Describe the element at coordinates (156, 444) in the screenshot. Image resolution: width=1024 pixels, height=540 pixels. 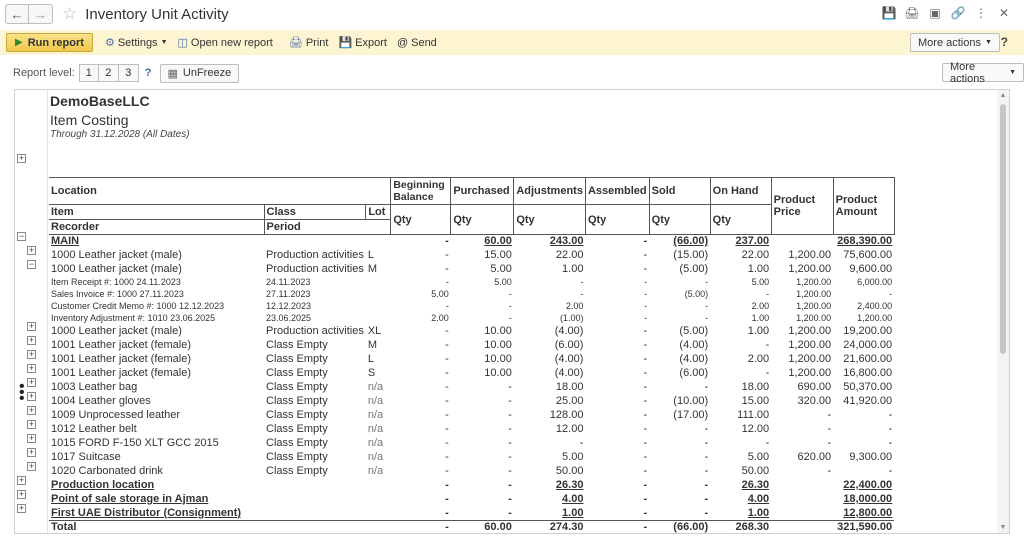
I see `item-cell: 1015 FORD F-150 XLT GCC 2015` at that location.